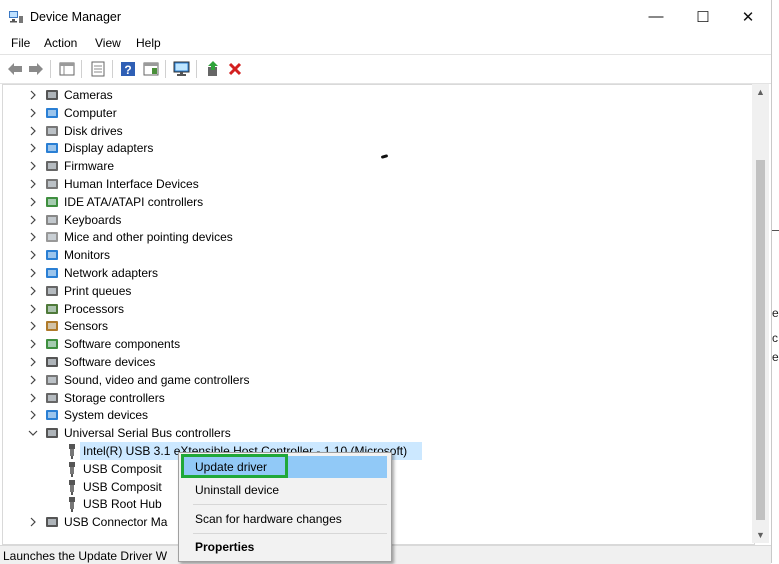  Describe the element at coordinates (182, 69) in the screenshot. I see `scan-hardware-button` at that location.